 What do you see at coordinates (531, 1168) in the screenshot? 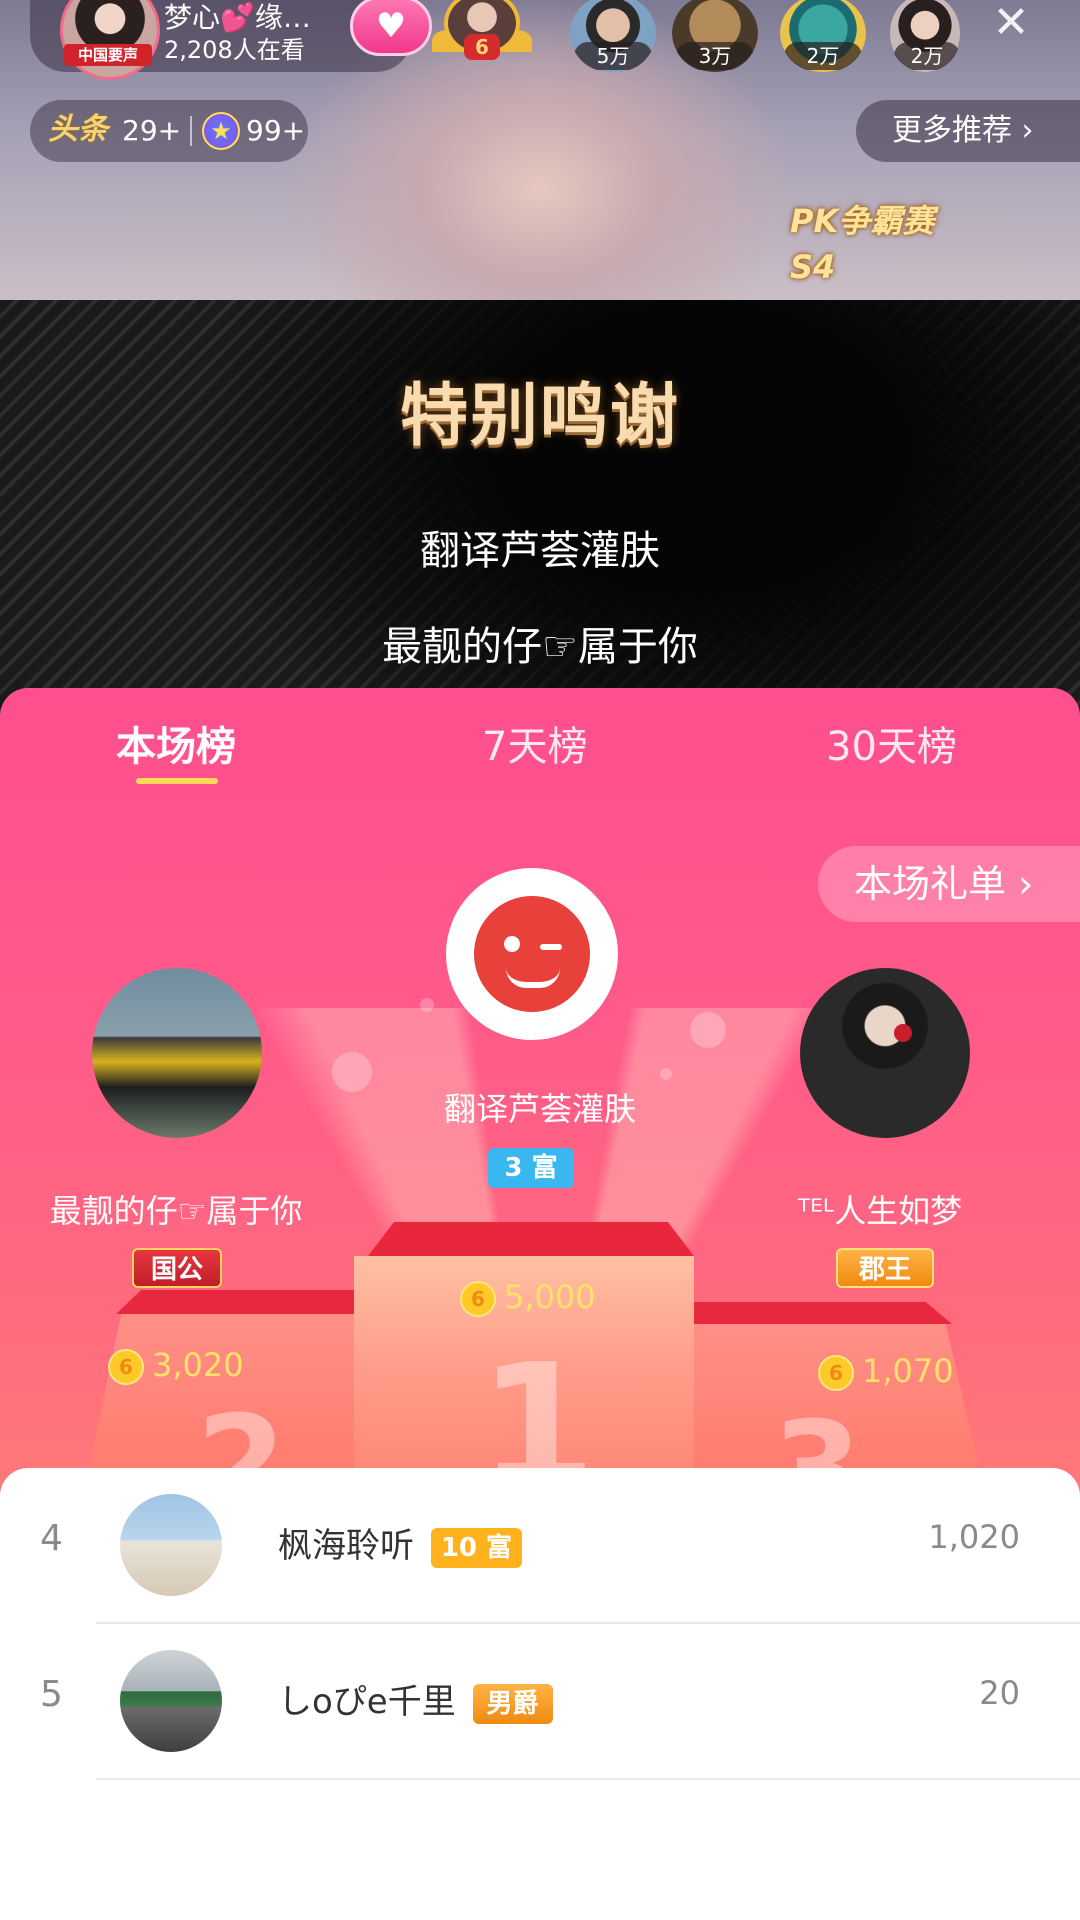
I see `first-place-wealth-badge: 3 富` at bounding box center [531, 1168].